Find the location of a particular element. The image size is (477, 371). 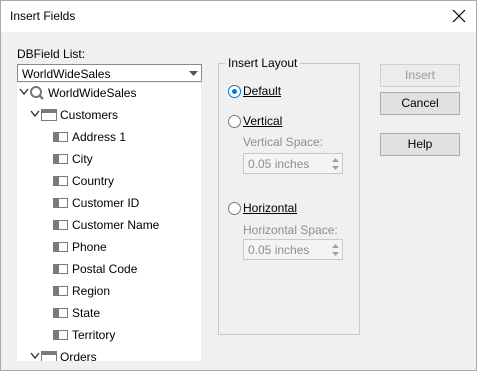

horizontal-radio-label: Horizontal is located at coordinates (270, 208).